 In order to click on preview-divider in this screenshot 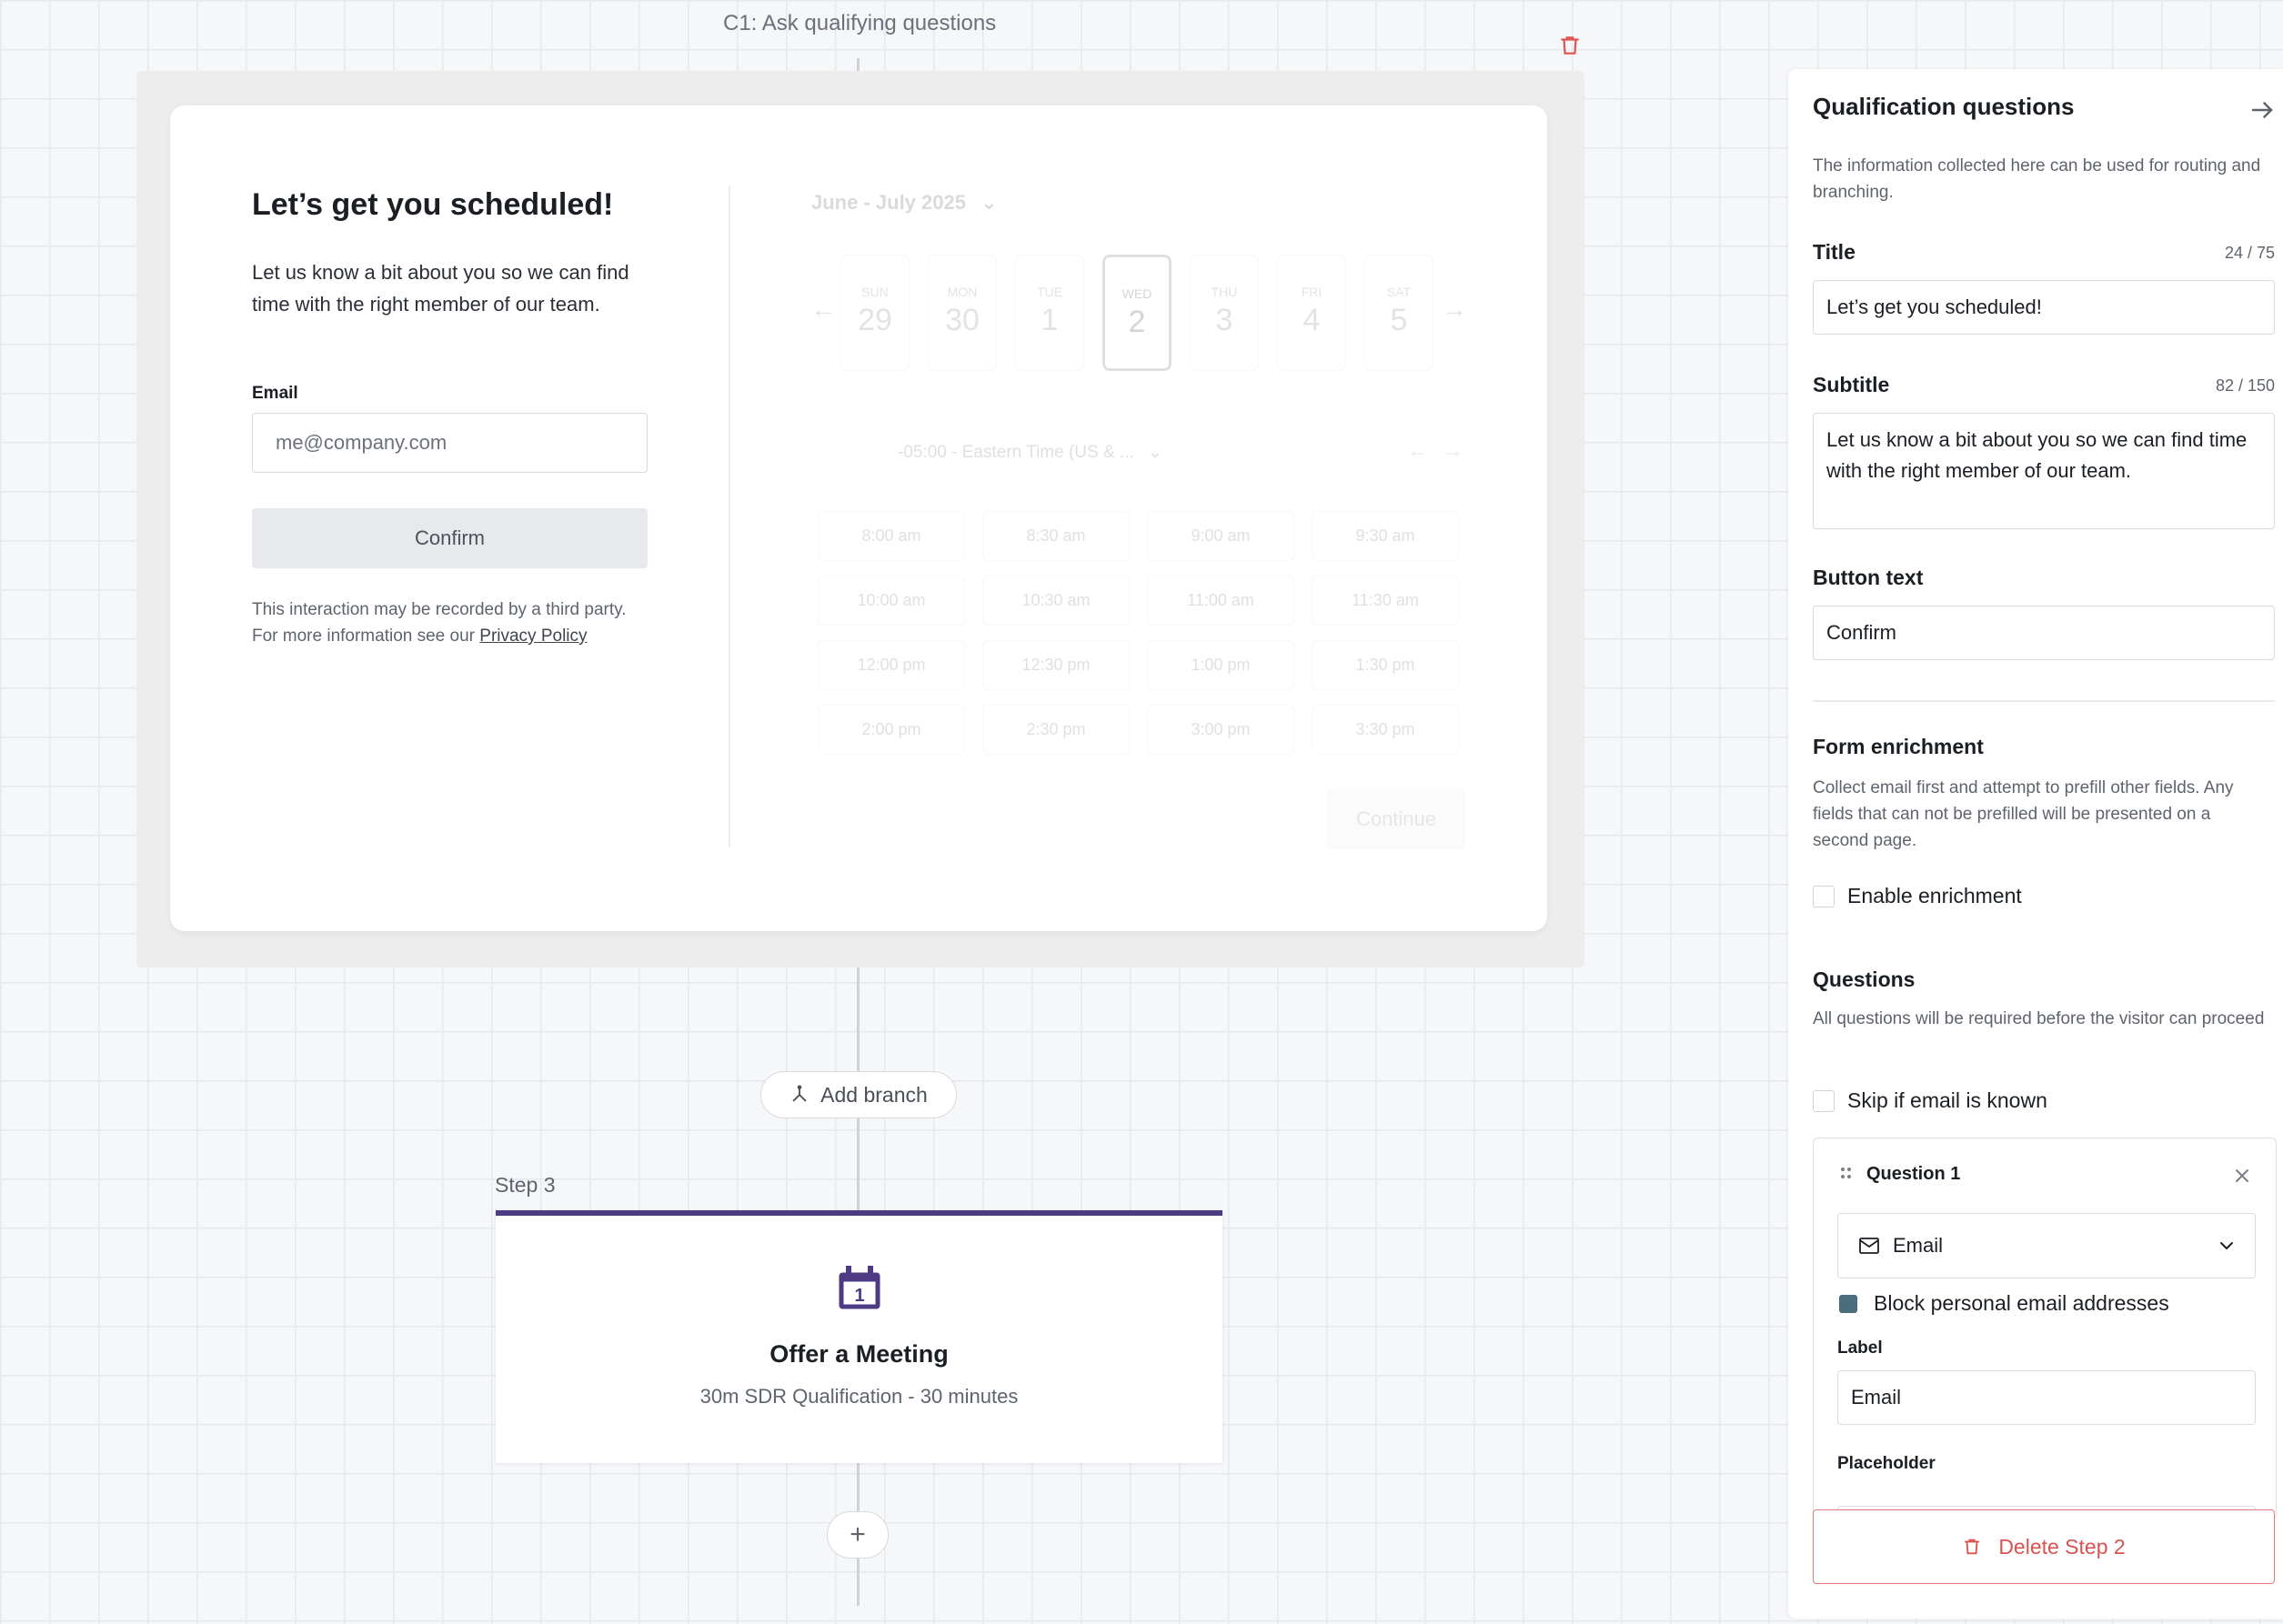, I will do `click(729, 516)`.